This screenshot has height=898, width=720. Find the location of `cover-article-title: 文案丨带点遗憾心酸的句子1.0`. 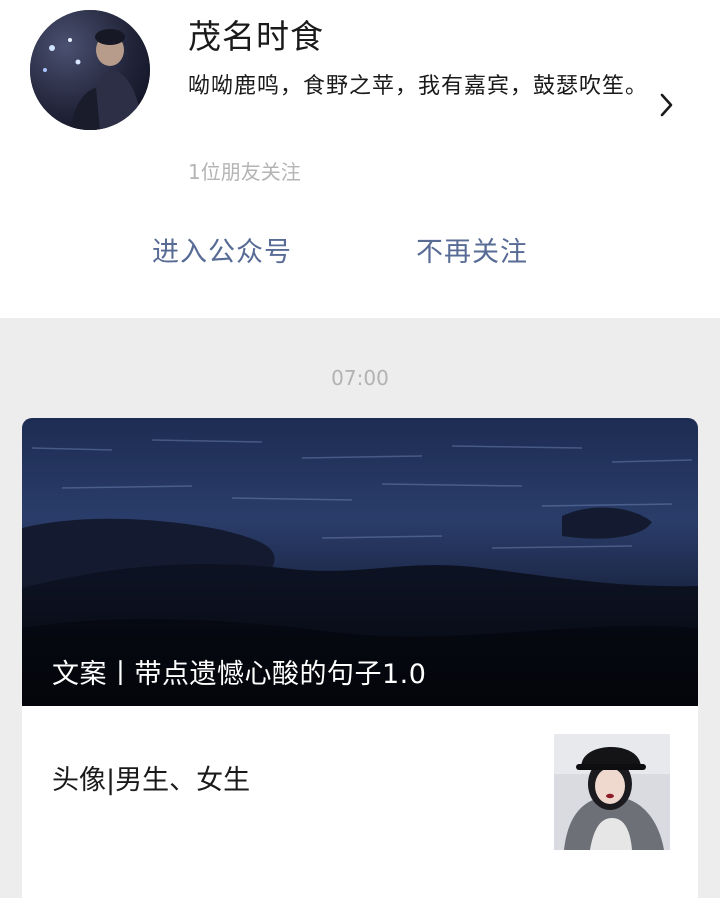

cover-article-title: 文案丨带点遗憾心酸的句子1.0 is located at coordinates (239, 674).